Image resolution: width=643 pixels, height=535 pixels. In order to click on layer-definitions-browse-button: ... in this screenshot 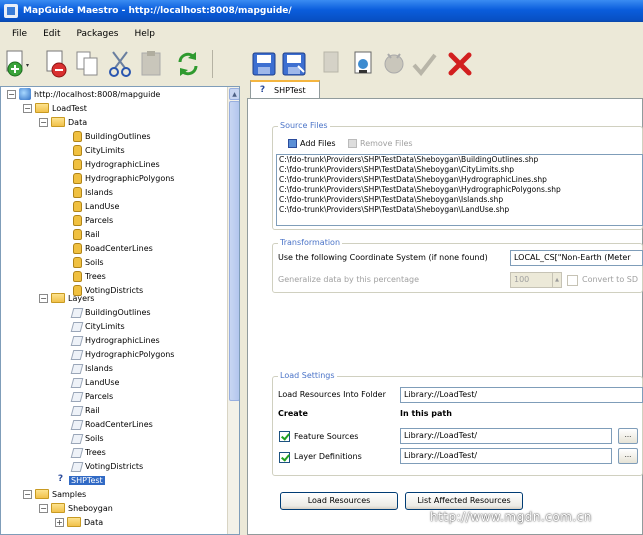, I will do `click(628, 456)`.